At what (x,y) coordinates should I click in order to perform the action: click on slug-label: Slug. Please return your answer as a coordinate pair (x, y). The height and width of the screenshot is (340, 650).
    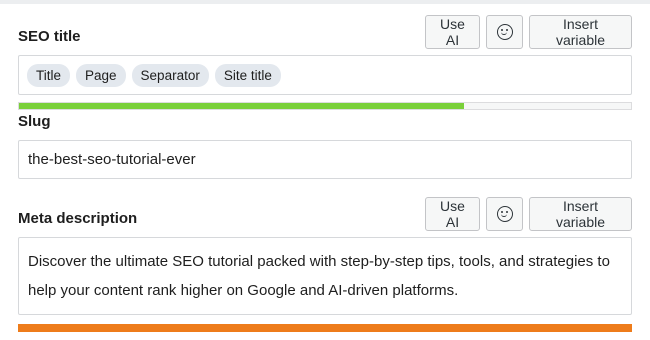
    Looking at the image, I should click on (34, 121).